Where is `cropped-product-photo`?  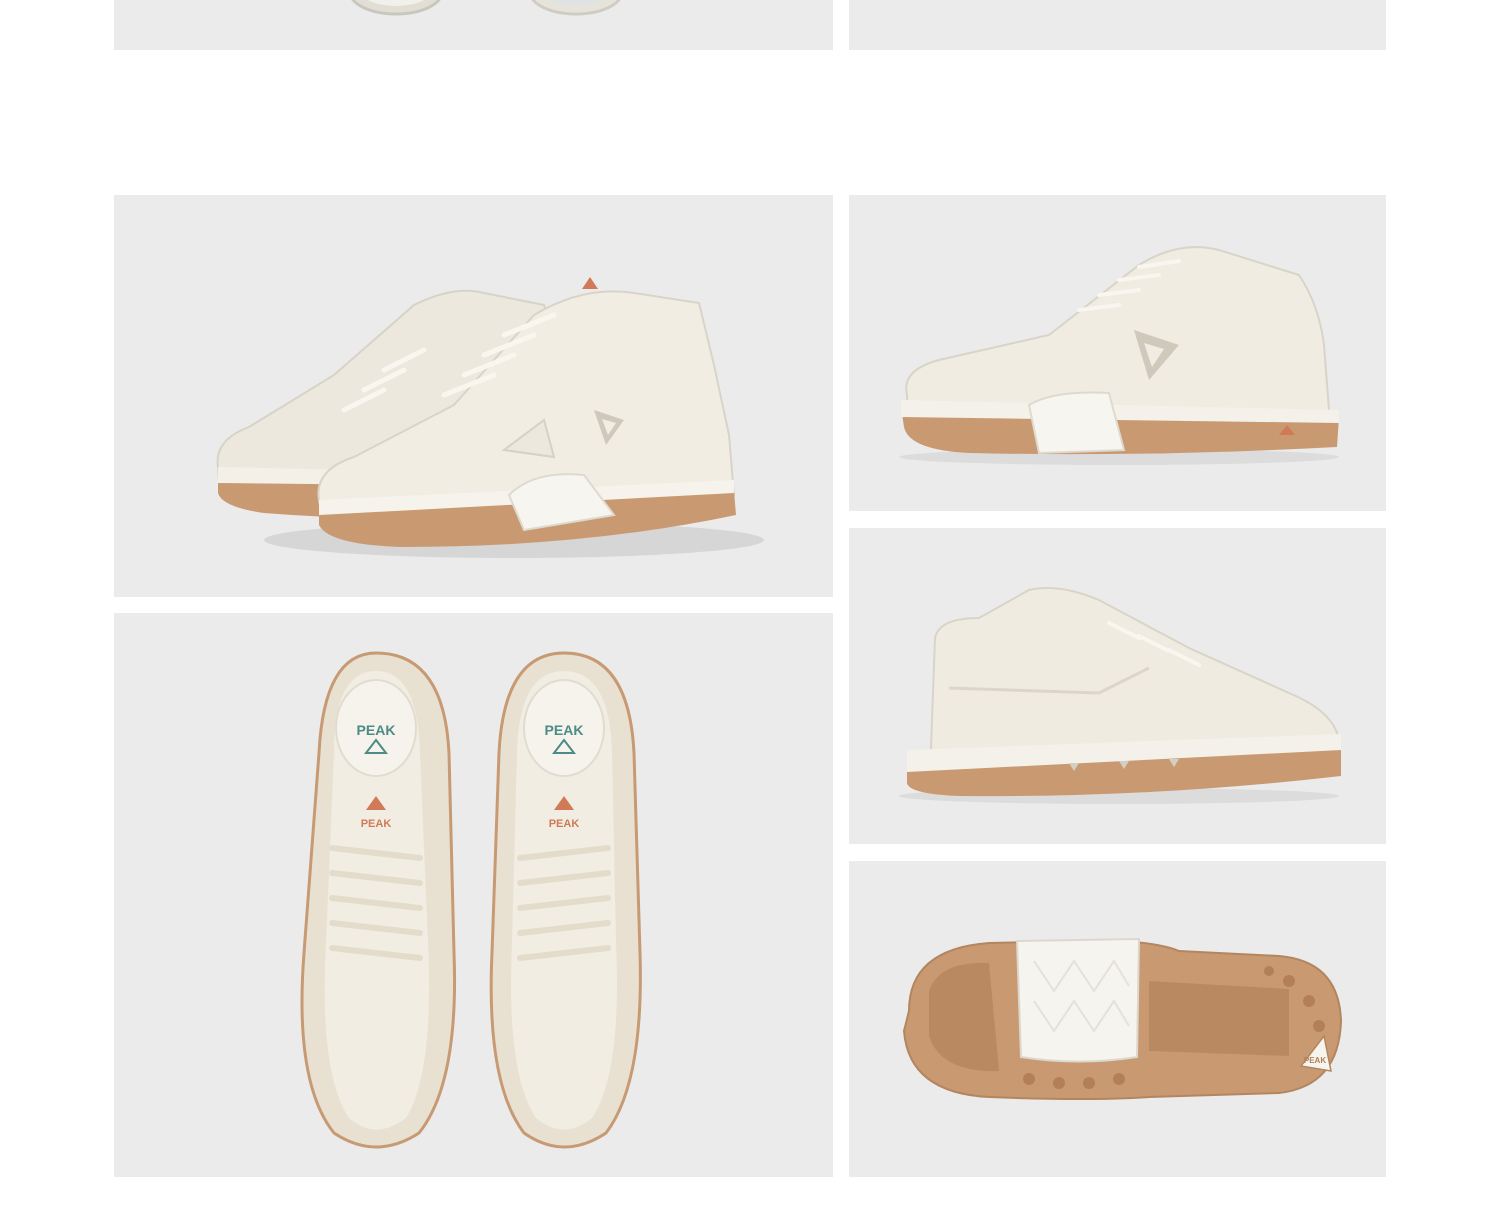
cropped-product-photo is located at coordinates (486, 8).